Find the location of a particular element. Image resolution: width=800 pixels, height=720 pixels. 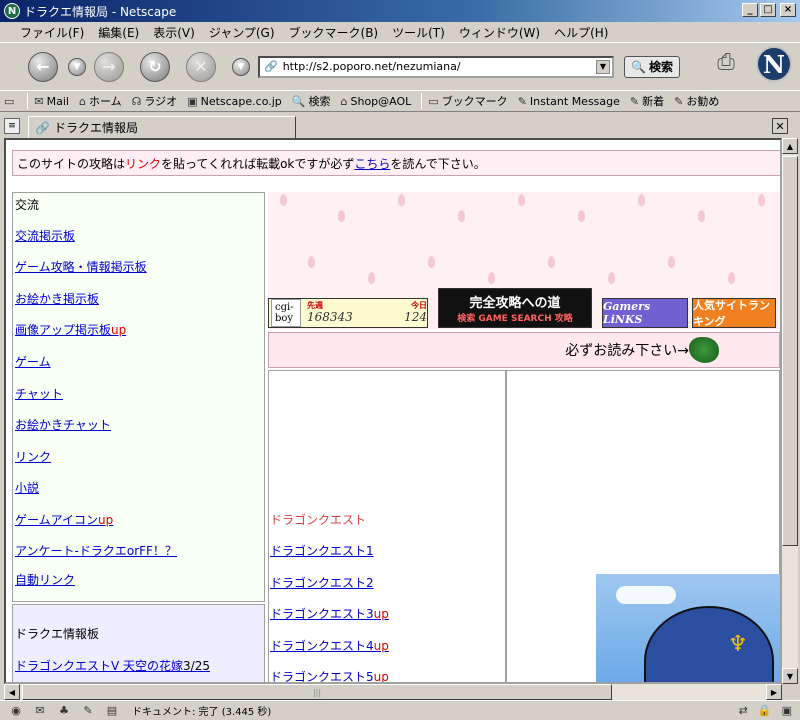

dq-link: ドラゴンクエスト4up is located at coordinates (329, 645).